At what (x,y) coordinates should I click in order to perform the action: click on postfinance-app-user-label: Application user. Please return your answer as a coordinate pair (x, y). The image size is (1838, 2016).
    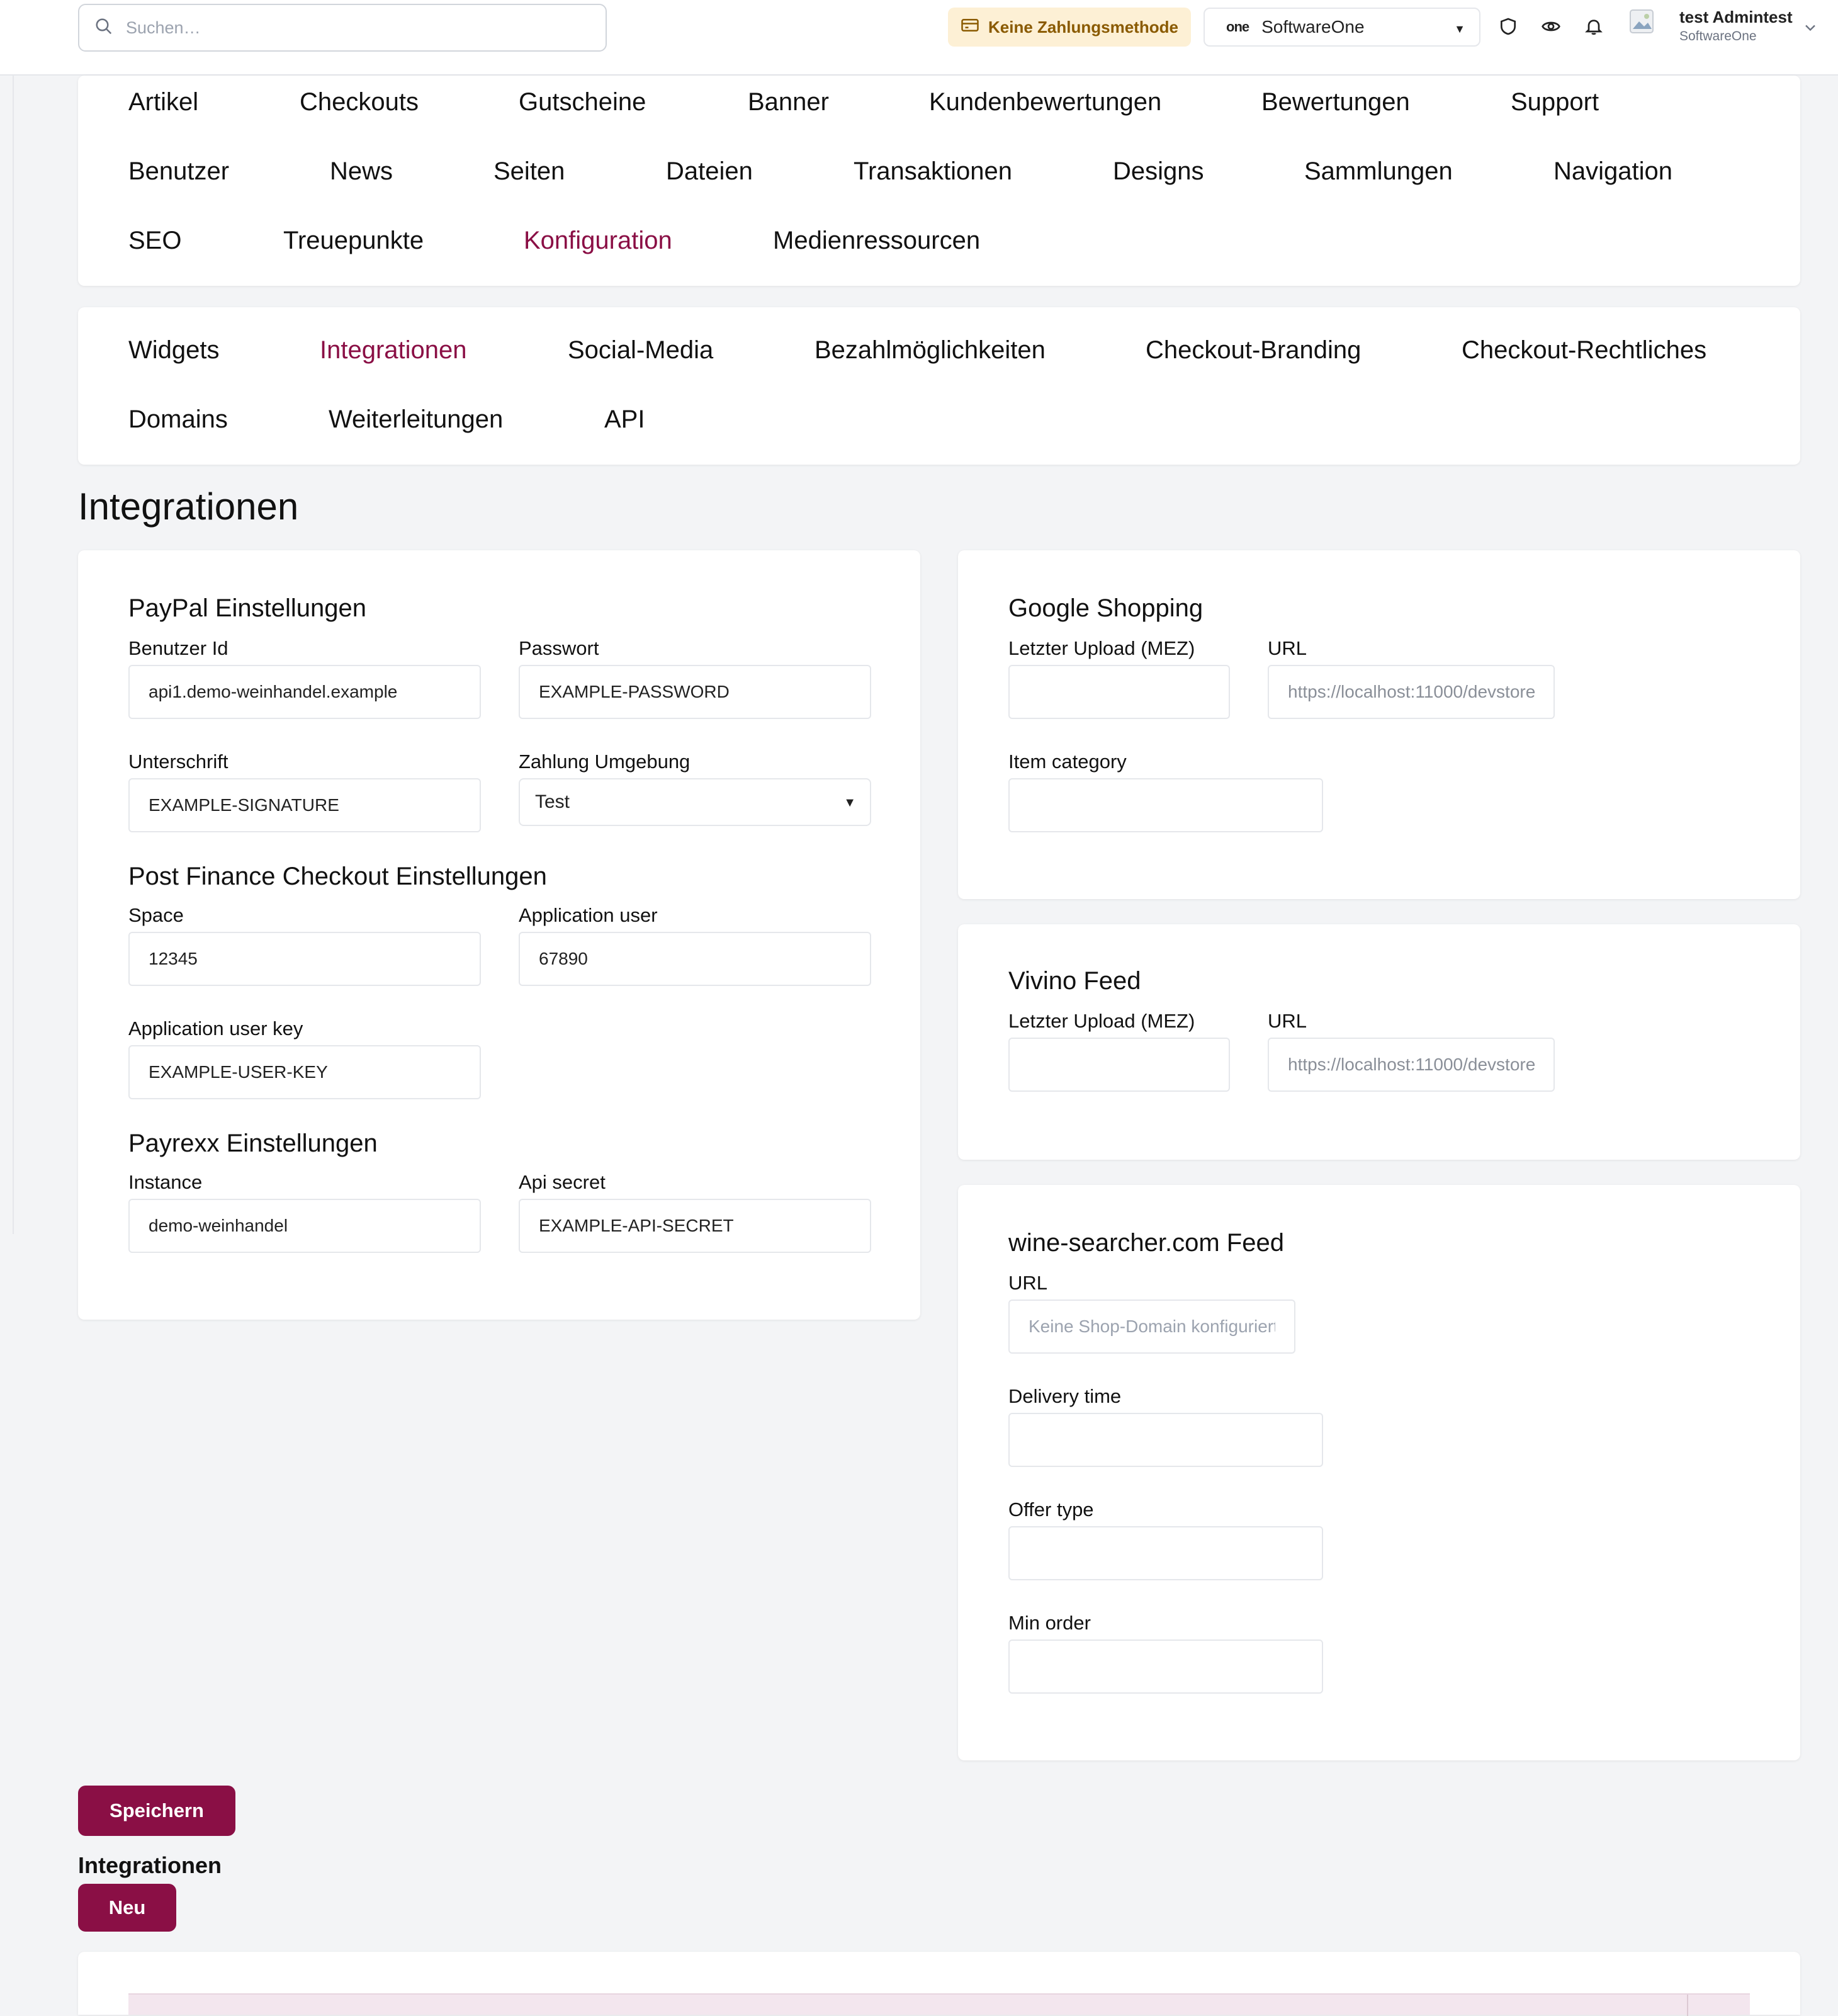
    Looking at the image, I should click on (588, 915).